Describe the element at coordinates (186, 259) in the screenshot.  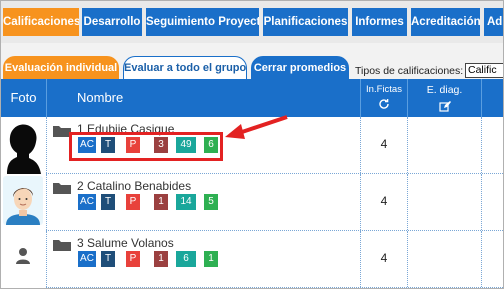
I see `badge-count-b: 6` at that location.